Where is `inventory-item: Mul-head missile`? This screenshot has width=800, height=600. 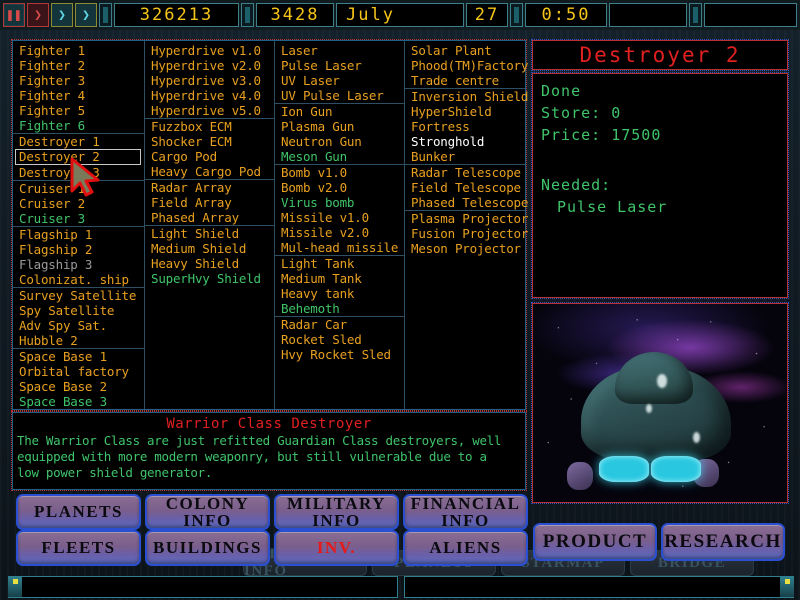 inventory-item: Mul-head missile is located at coordinates (339, 247).